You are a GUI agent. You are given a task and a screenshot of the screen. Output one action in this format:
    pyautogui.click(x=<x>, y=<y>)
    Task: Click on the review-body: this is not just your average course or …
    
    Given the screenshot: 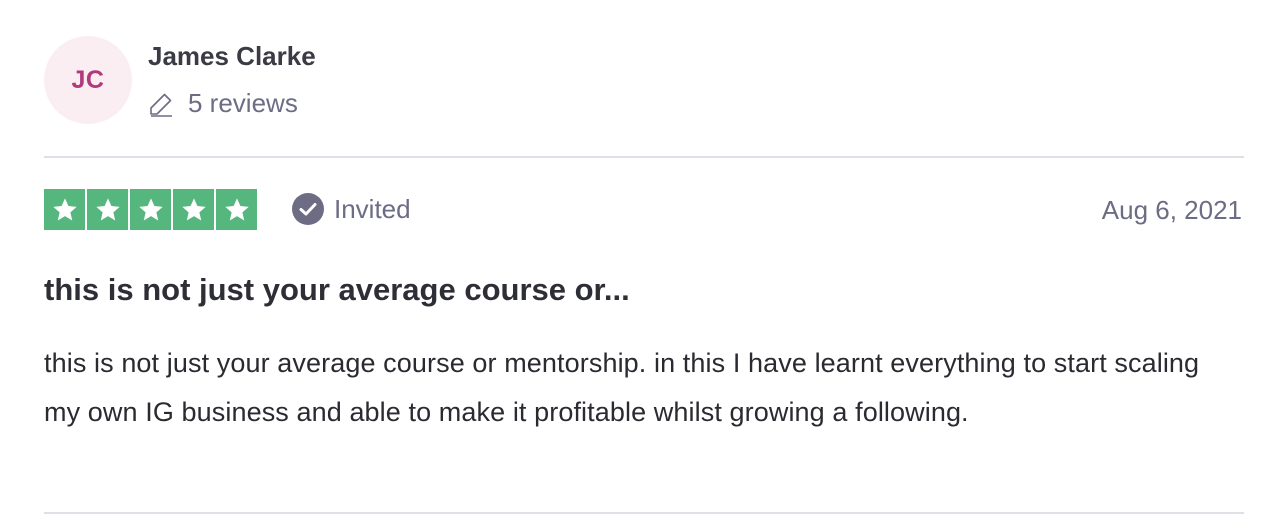 What is the action you would take?
    pyautogui.click(x=622, y=387)
    